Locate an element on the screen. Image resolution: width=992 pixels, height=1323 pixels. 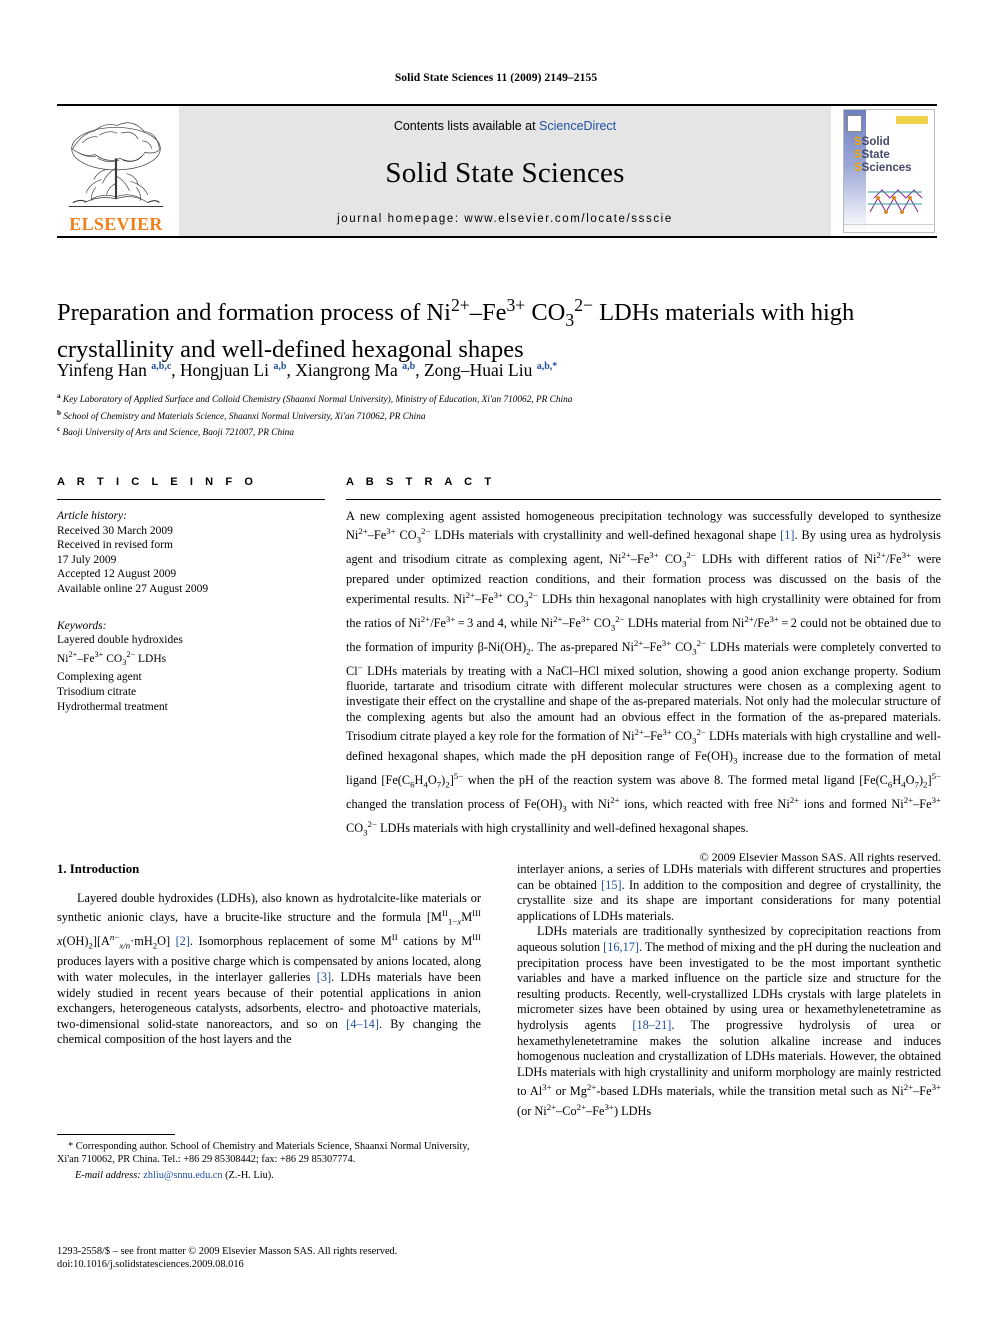
email-label: E-mail address: is located at coordinates (108, 1176).